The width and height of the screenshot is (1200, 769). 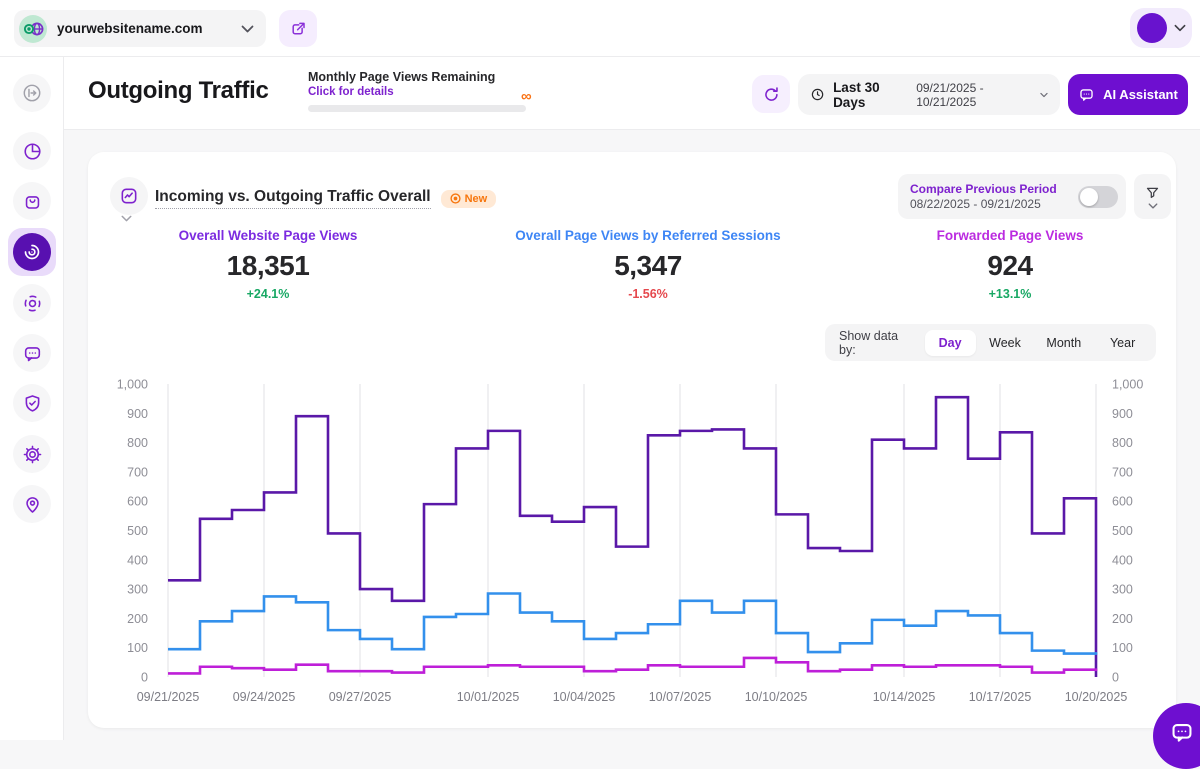 I want to click on stat-value: 18,351, so click(x=268, y=265).